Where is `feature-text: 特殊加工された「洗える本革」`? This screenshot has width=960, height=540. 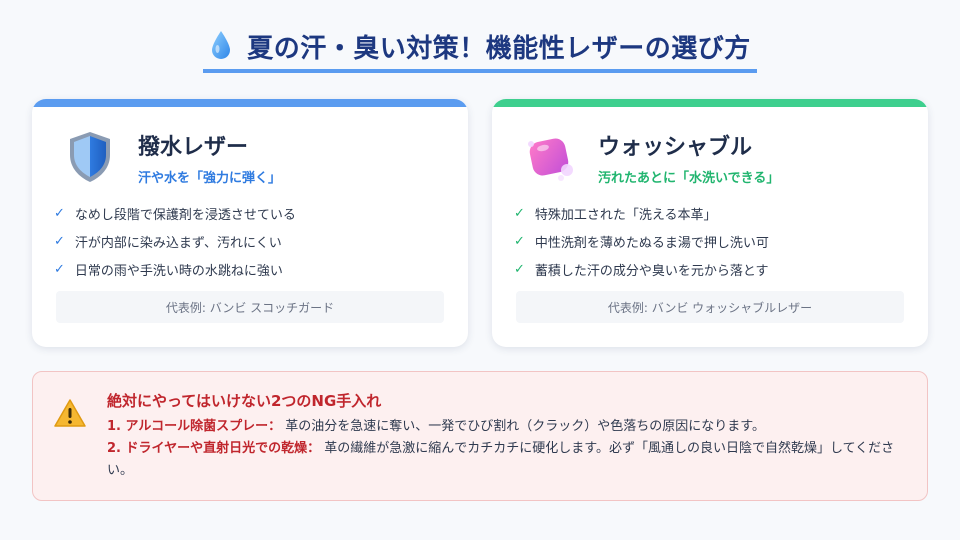
feature-text: 特殊加工された「洗える本革」 is located at coordinates (625, 215).